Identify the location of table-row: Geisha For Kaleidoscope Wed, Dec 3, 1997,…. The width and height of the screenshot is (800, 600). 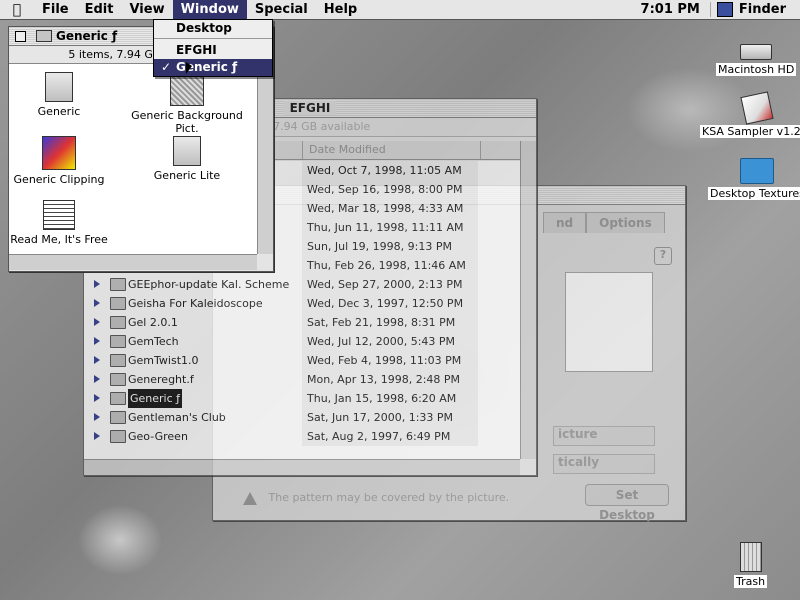
(302, 303).